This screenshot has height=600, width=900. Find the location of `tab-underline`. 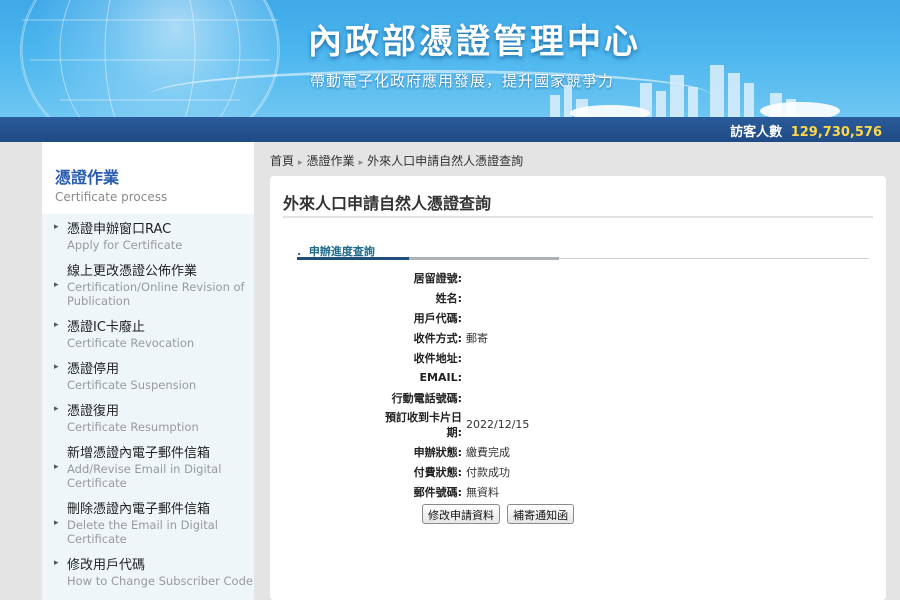

tab-underline is located at coordinates (484, 258).